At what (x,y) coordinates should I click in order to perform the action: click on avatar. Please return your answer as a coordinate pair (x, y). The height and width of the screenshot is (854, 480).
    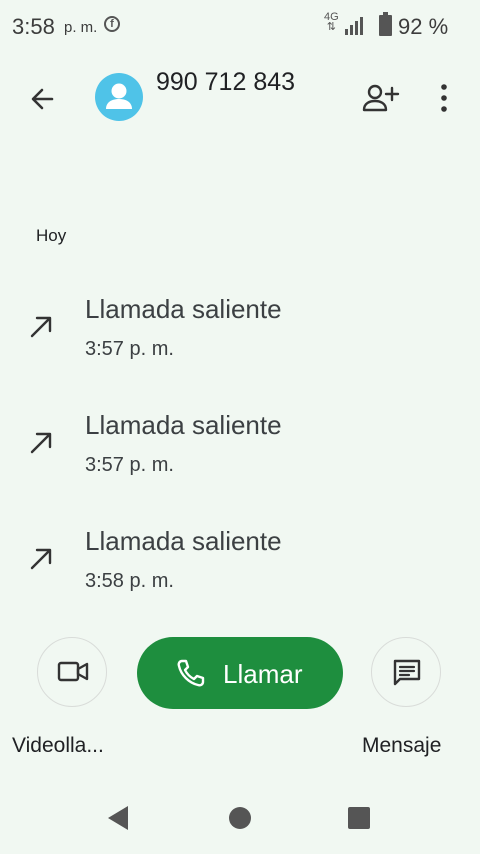
    Looking at the image, I should click on (119, 97).